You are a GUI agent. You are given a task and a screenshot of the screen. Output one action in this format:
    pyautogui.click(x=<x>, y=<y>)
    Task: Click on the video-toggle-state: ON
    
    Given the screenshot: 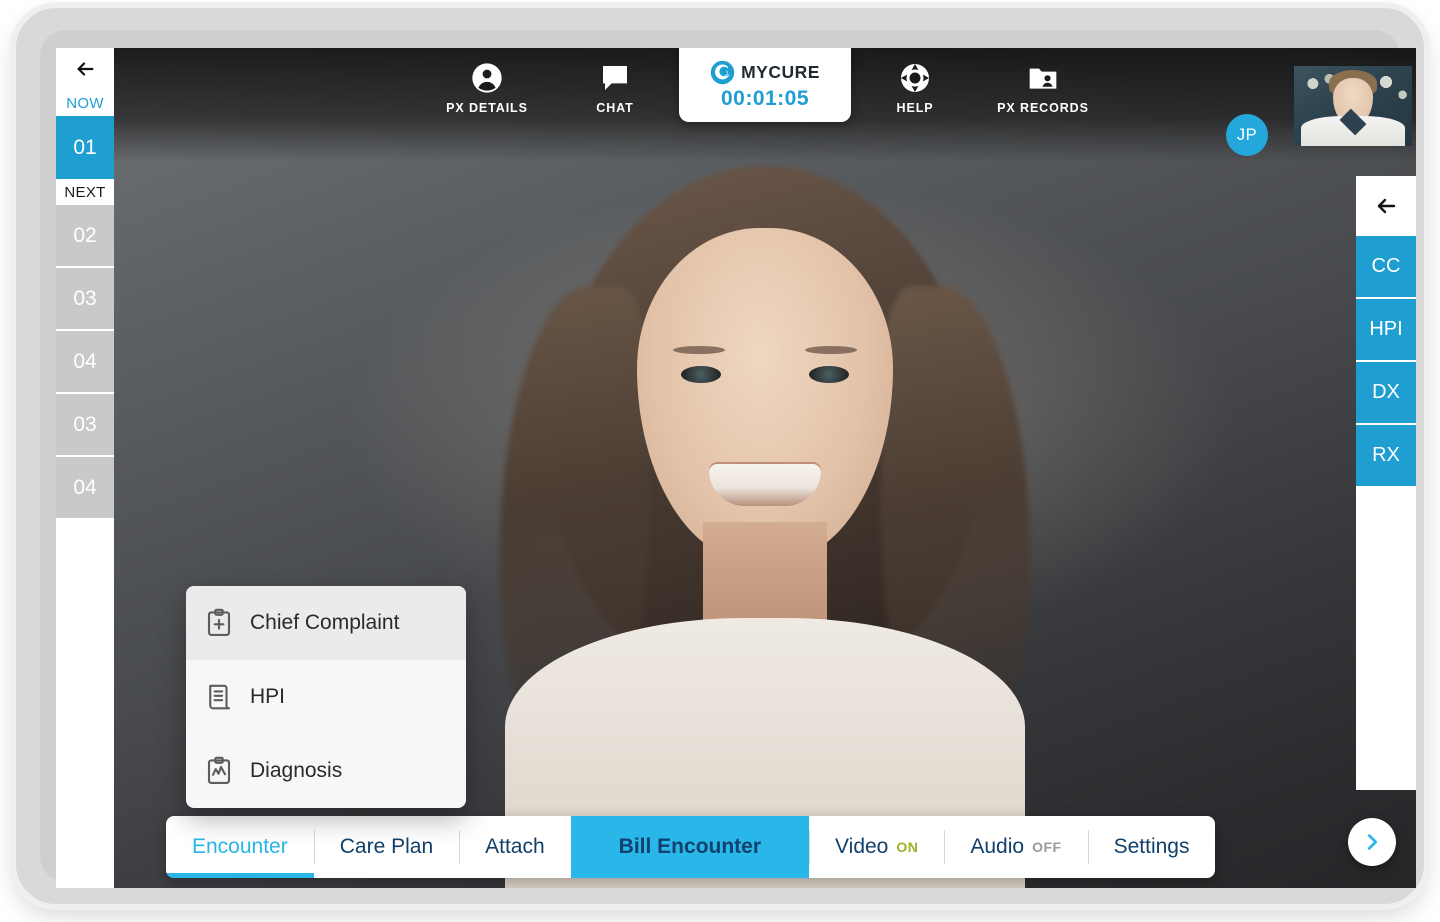 What is the action you would take?
    pyautogui.click(x=907, y=847)
    